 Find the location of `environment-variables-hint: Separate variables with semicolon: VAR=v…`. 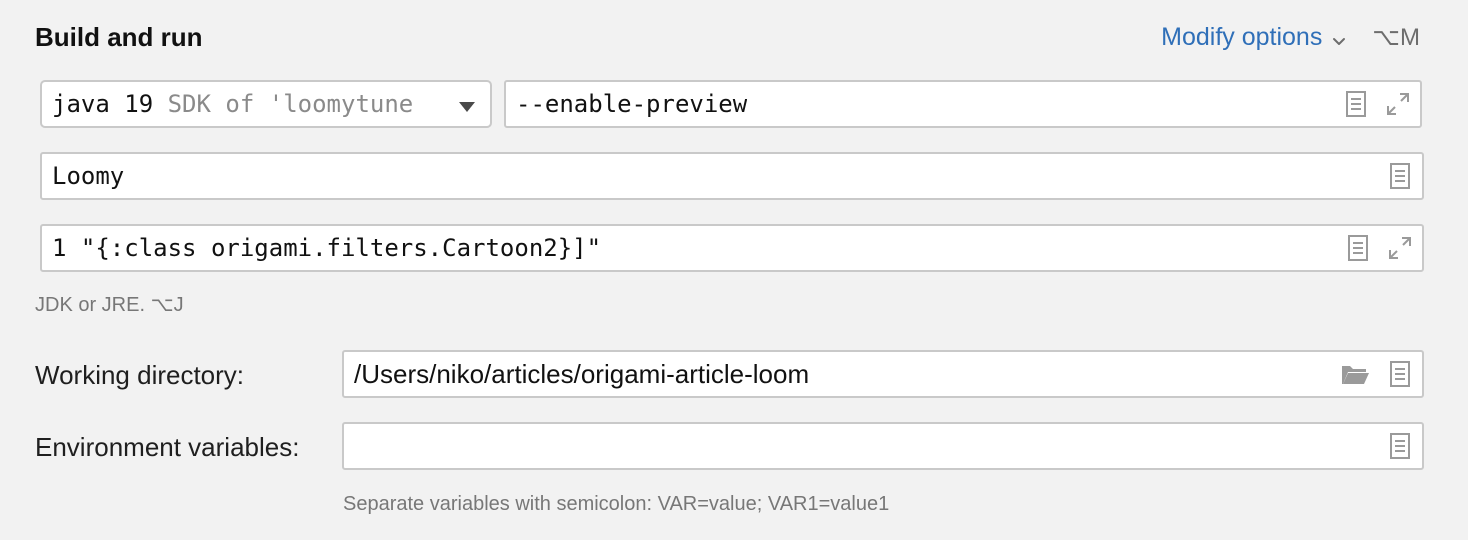

environment-variables-hint: Separate variables with semicolon: VAR=v… is located at coordinates (616, 504).